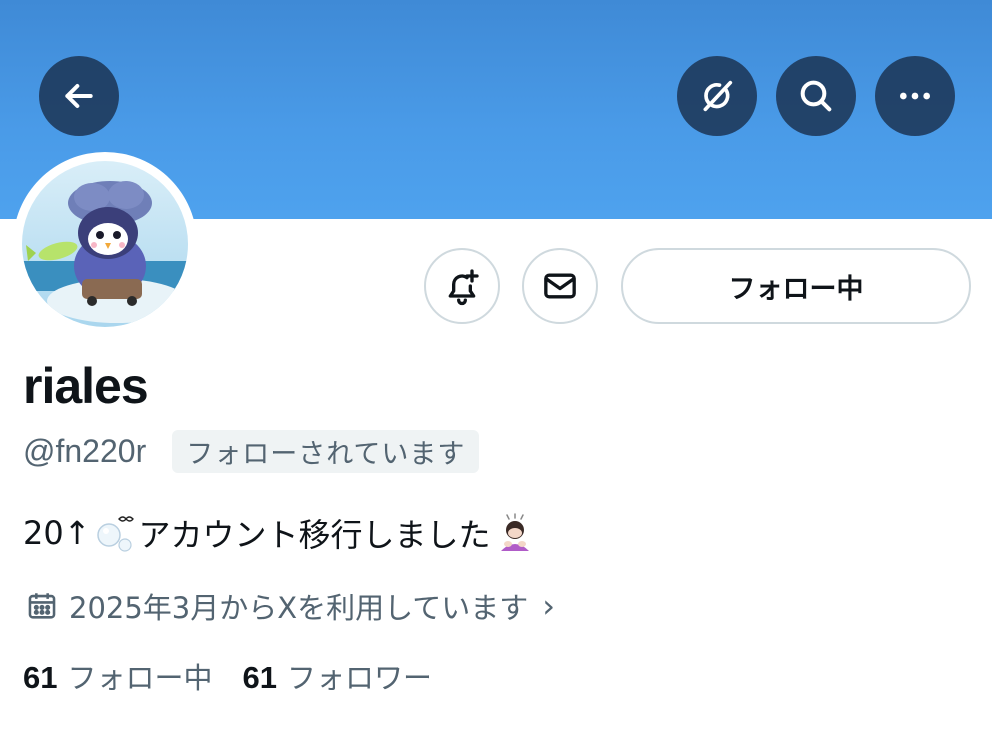  I want to click on bio-prefix: 20↑, so click(57, 533).